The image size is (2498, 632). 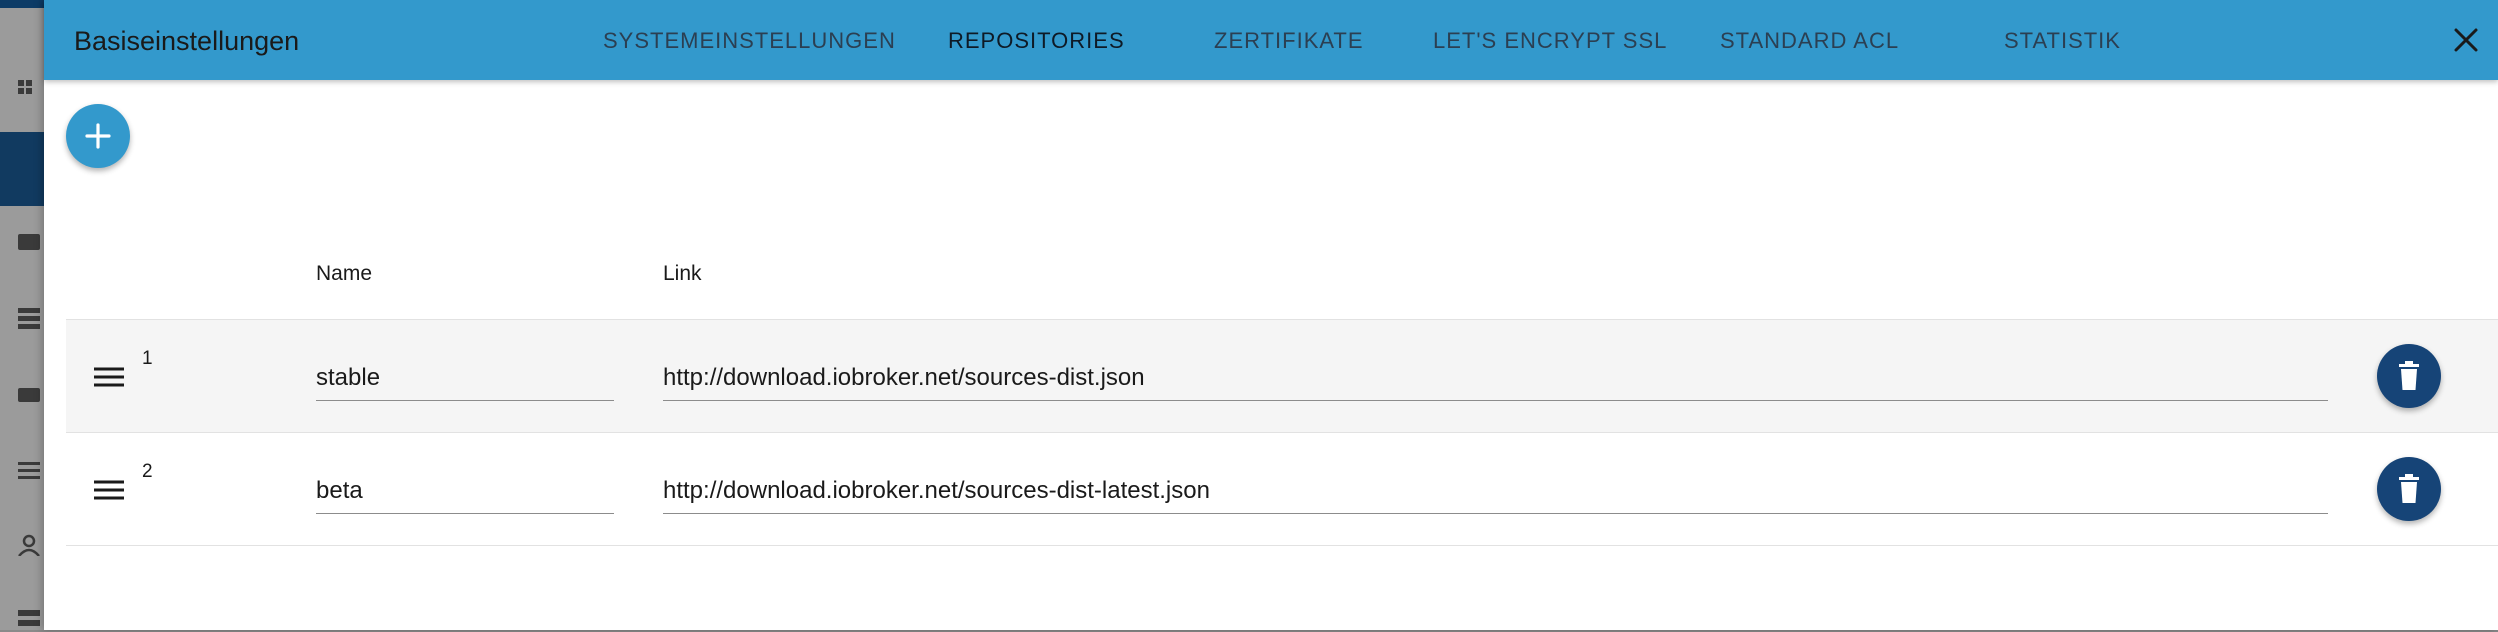 I want to click on add-repository-button, so click(x=98, y=136).